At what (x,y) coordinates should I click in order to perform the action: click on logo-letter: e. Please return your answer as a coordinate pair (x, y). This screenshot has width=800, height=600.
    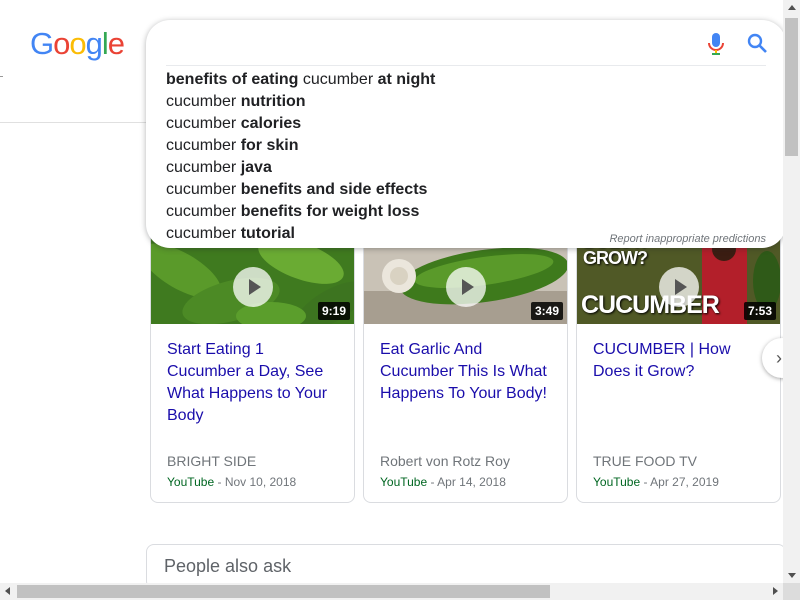
    Looking at the image, I should click on (116, 43).